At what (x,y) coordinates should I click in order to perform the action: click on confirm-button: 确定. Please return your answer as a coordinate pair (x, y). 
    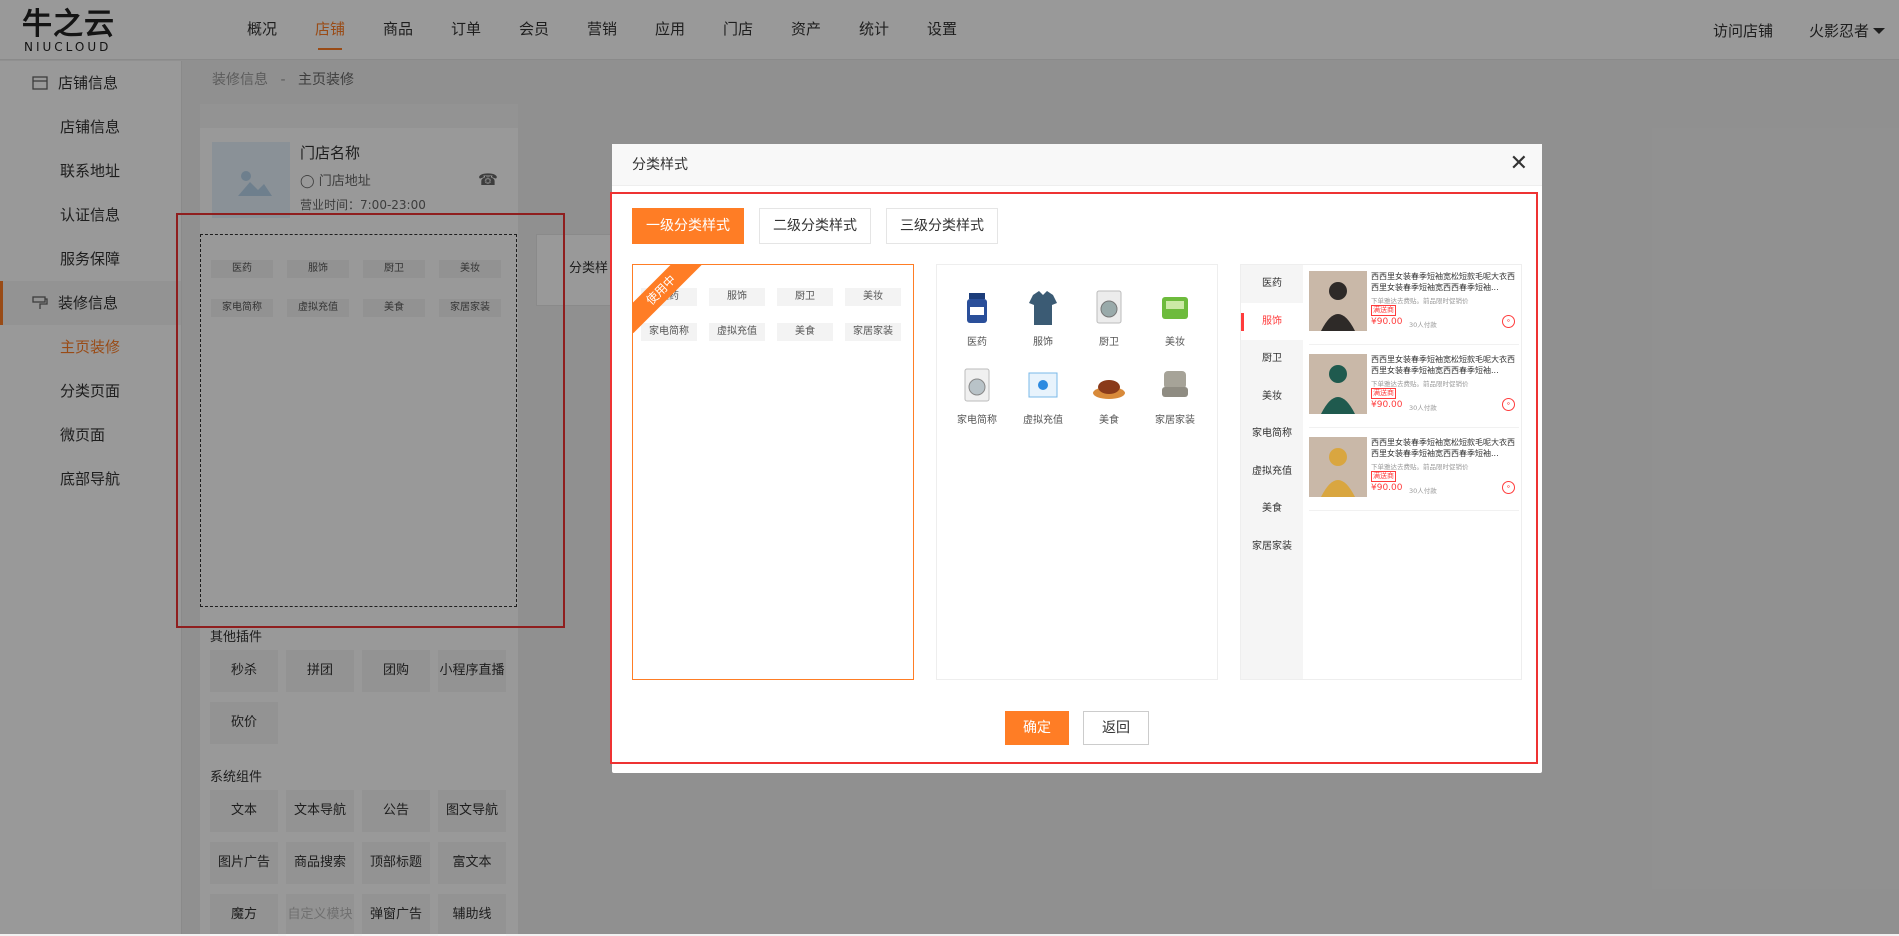
    Looking at the image, I should click on (1037, 728).